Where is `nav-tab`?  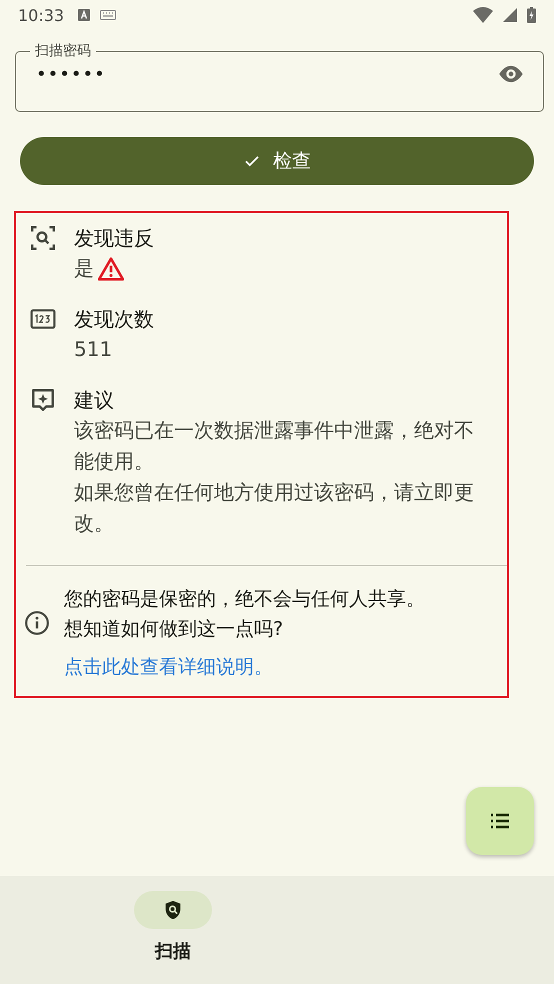
nav-tab is located at coordinates (173, 910).